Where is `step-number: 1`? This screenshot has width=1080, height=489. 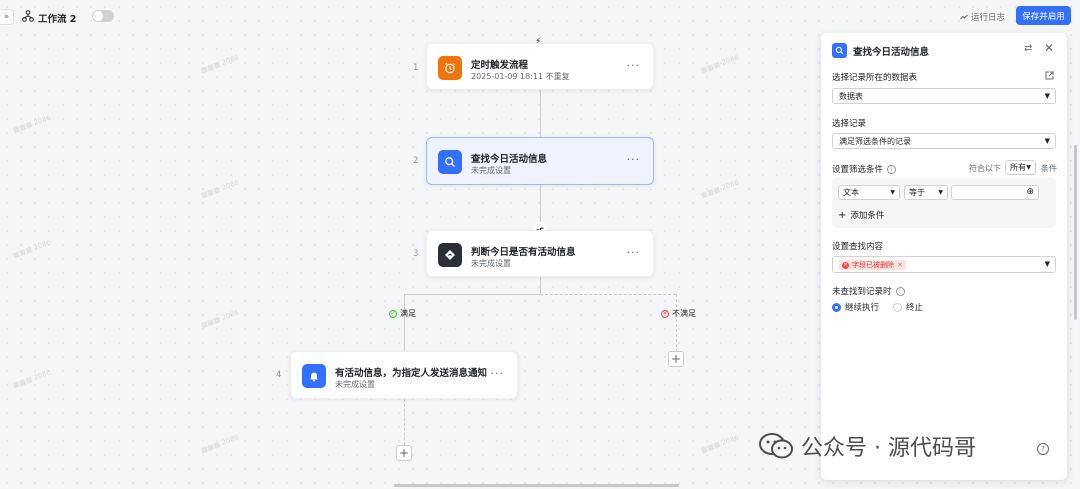 step-number: 1 is located at coordinates (416, 68).